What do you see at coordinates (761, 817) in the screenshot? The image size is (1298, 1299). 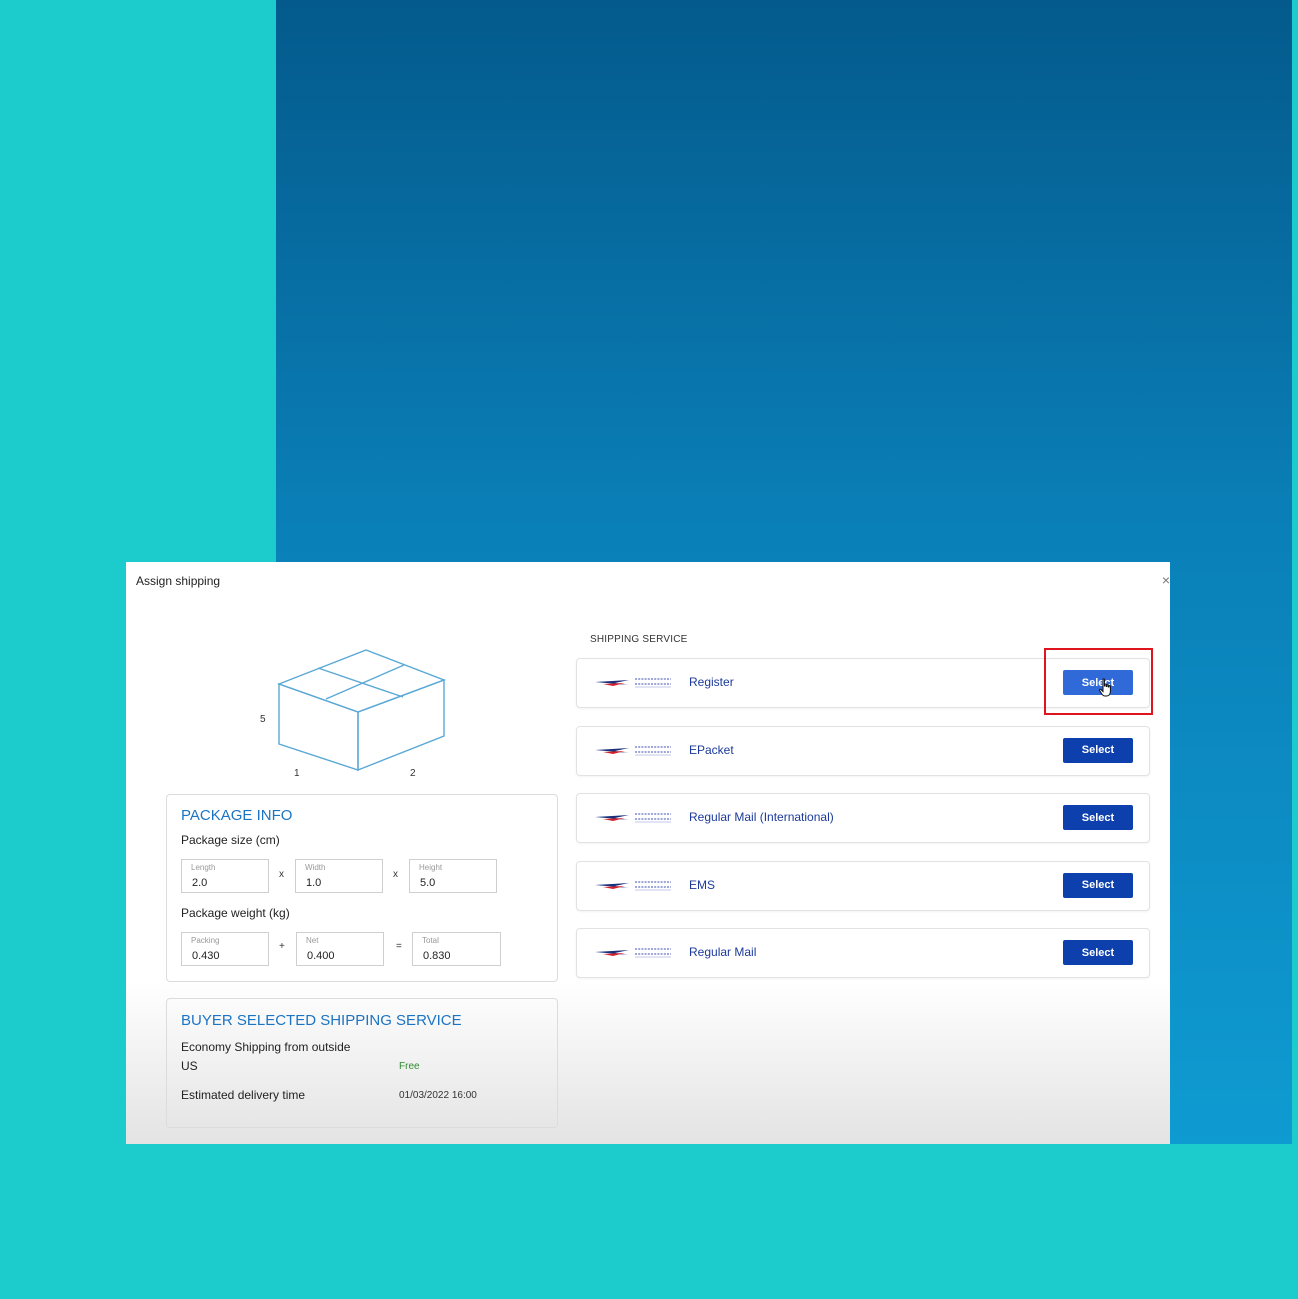 I see `shipping-service-name: Regular Mail (International)` at bounding box center [761, 817].